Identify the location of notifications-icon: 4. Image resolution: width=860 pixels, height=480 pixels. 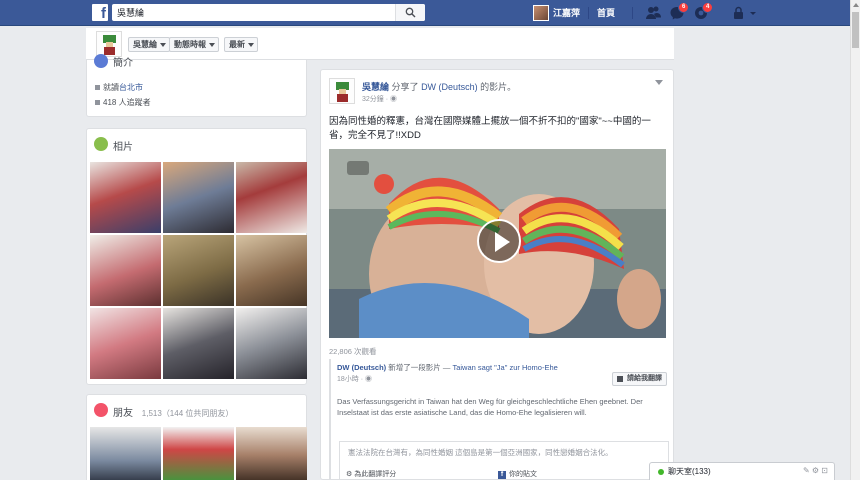
(703, 12).